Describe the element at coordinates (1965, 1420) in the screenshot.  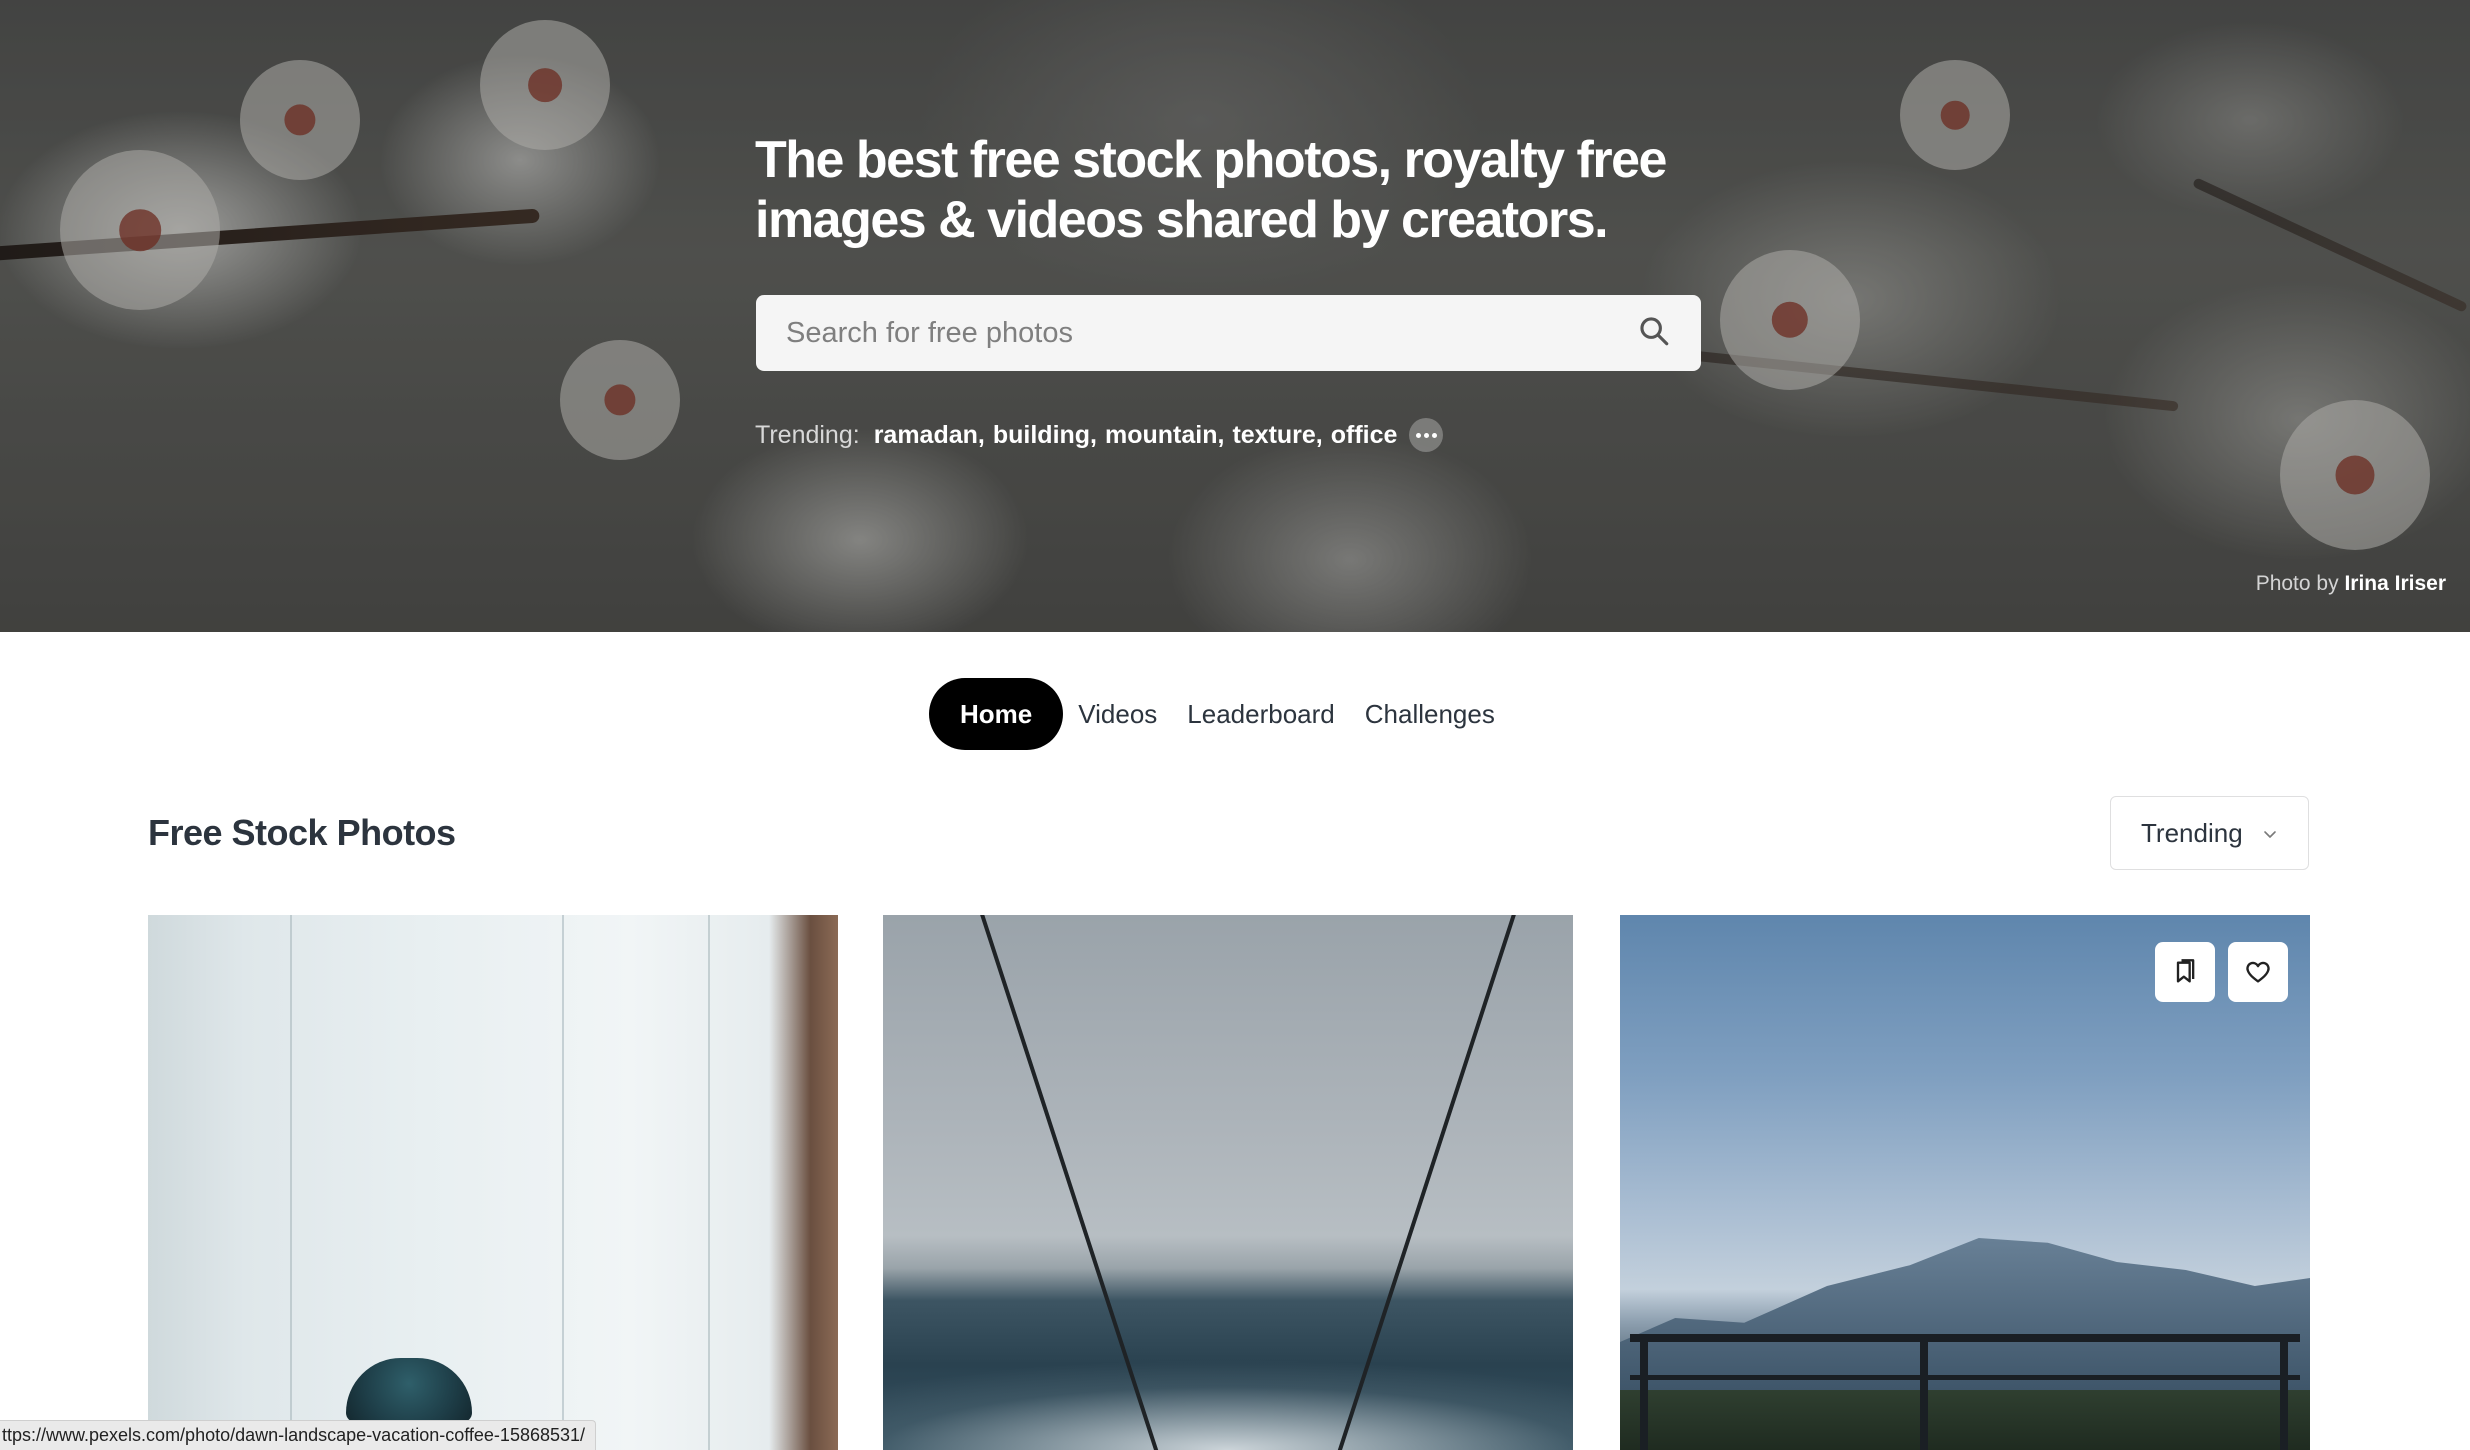
I see `trees-shape` at that location.